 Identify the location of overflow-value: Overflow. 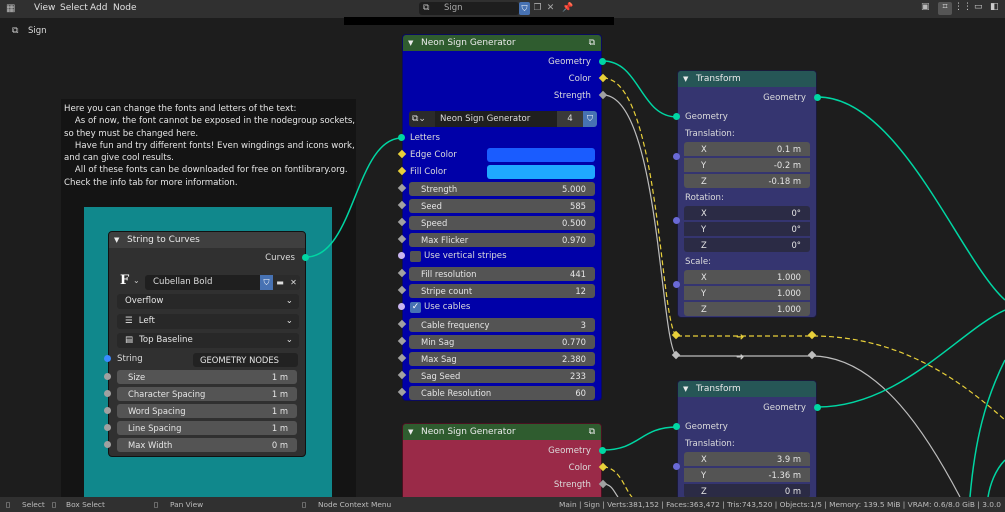
(144, 301).